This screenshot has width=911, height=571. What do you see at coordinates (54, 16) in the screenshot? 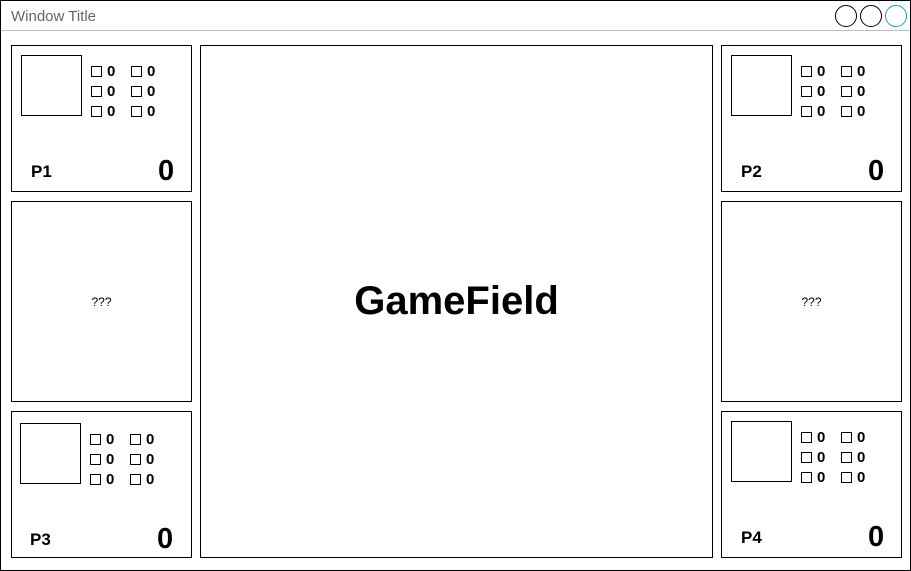
I see `window-title: Window Title` at bounding box center [54, 16].